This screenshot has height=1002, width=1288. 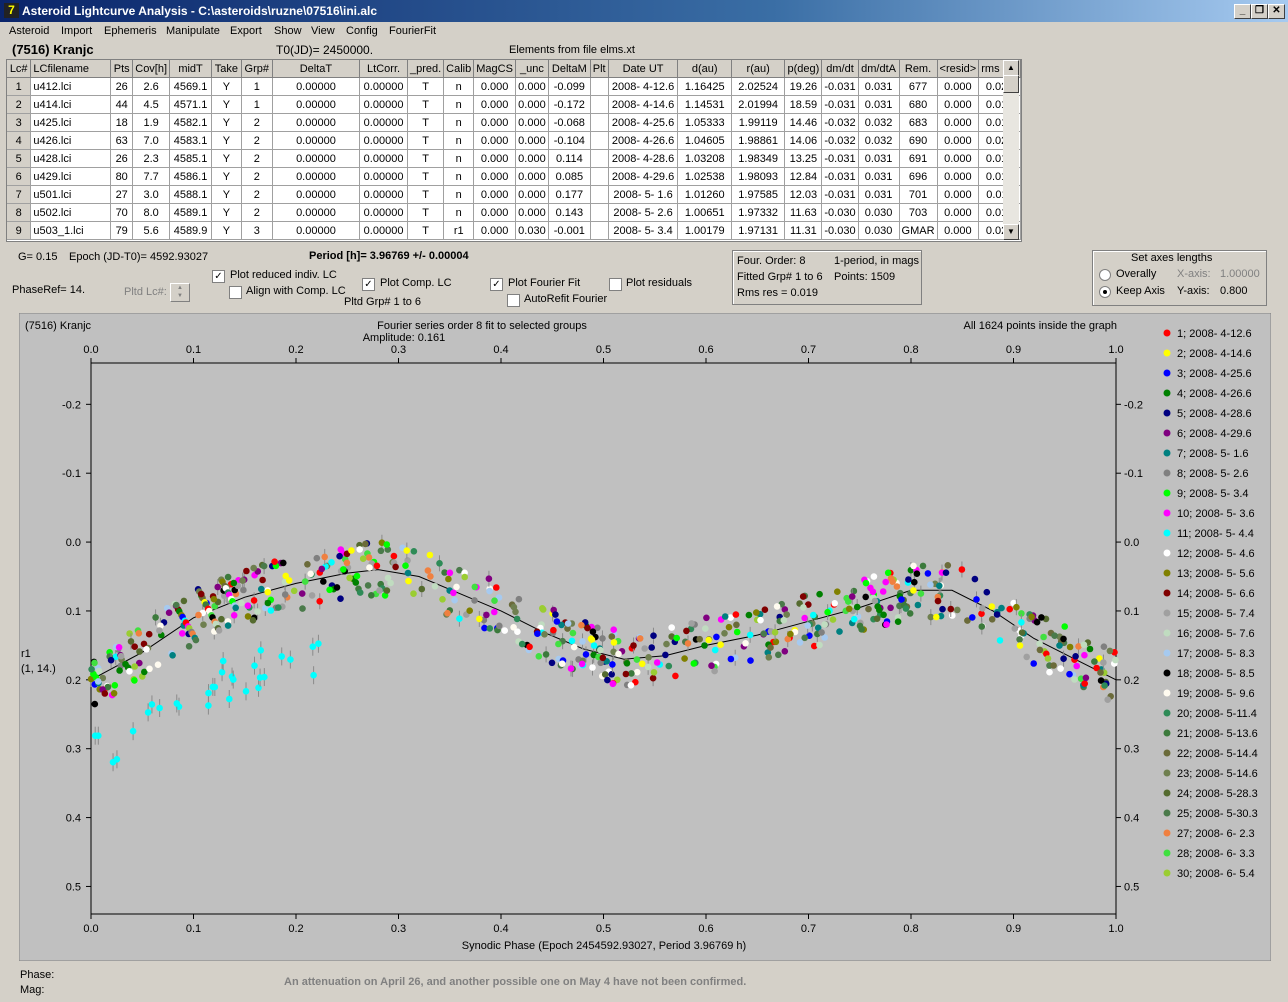 I want to click on plot-comp-checkbox: ✓, so click(x=368, y=284).